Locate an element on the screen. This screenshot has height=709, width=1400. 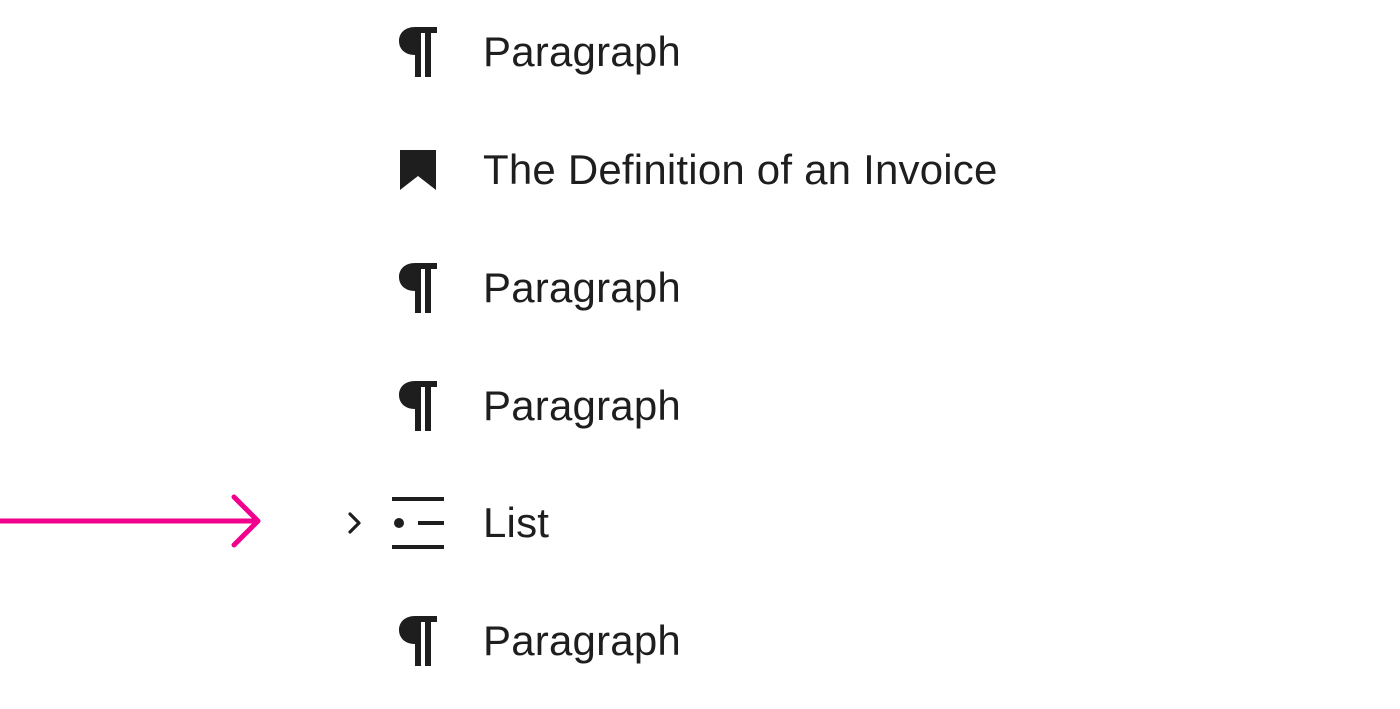
chevron-right-icon is located at coordinates (355, 523).